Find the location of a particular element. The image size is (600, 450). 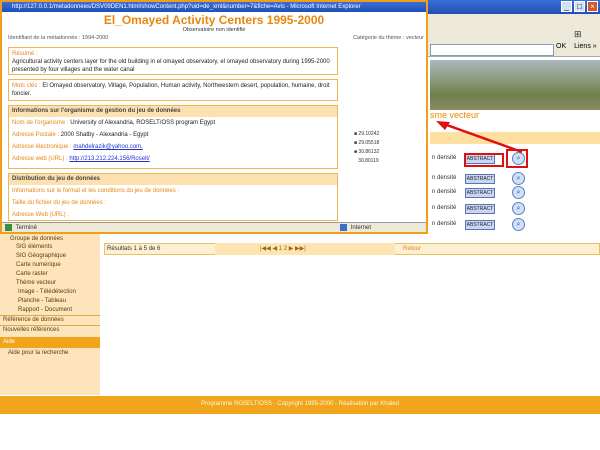

pager-nav: |◀◀ ◀ 1 2 ▶ ▶▶| is located at coordinates (305, 249).